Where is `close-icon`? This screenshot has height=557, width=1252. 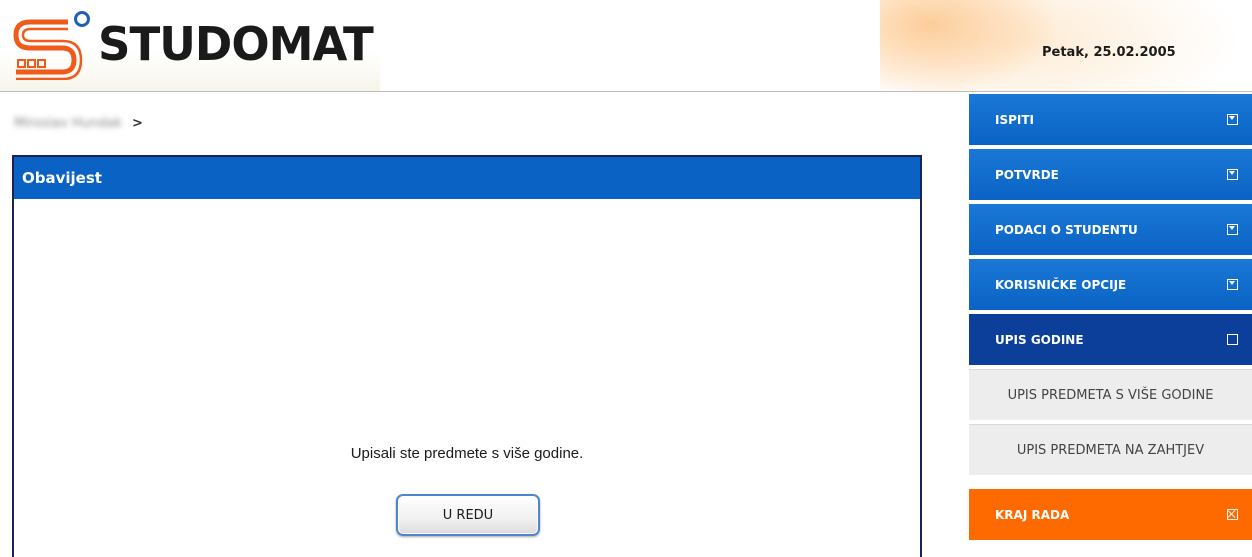 close-icon is located at coordinates (1232, 514).